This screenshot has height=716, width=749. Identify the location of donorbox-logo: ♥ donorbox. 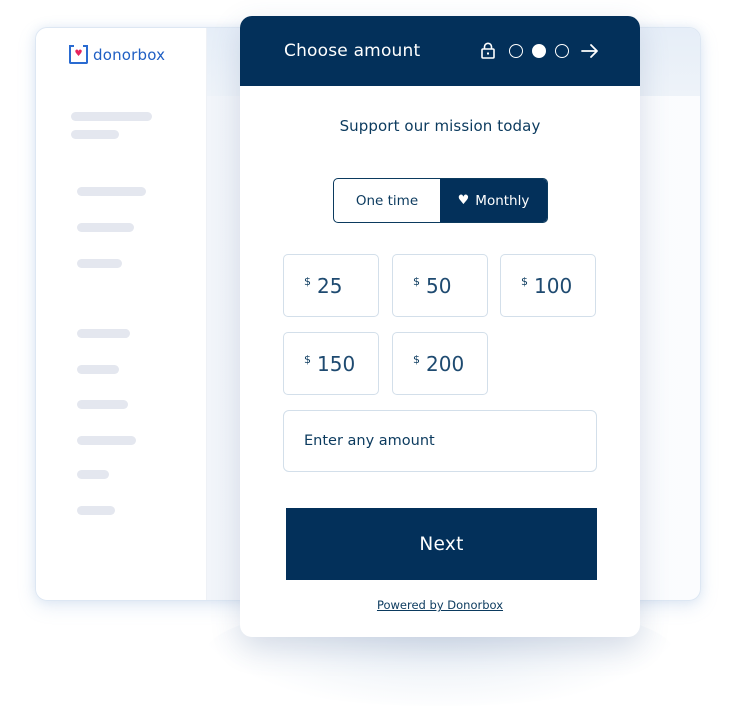
(117, 54).